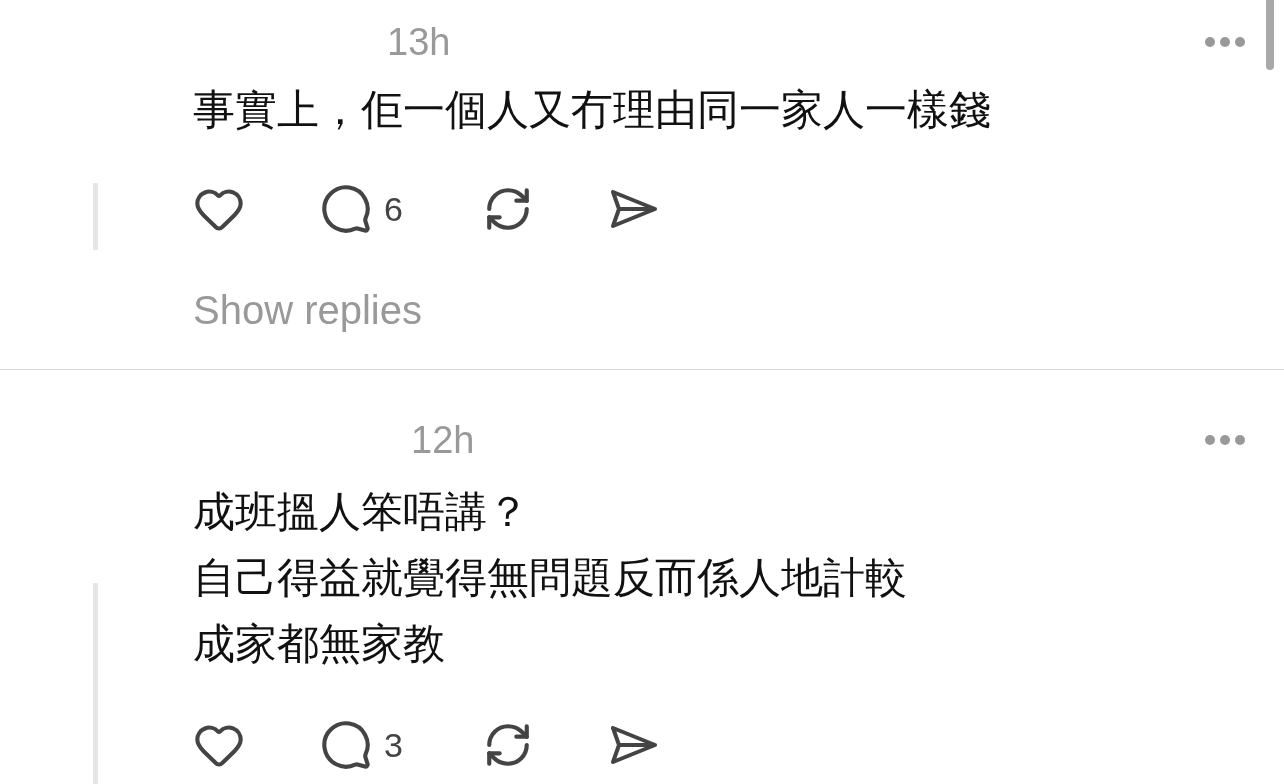 The image size is (1284, 784). Describe the element at coordinates (592, 110) in the screenshot. I see `post-text: 事實上，佢一個人又冇理由同一家人一樣錢` at that location.